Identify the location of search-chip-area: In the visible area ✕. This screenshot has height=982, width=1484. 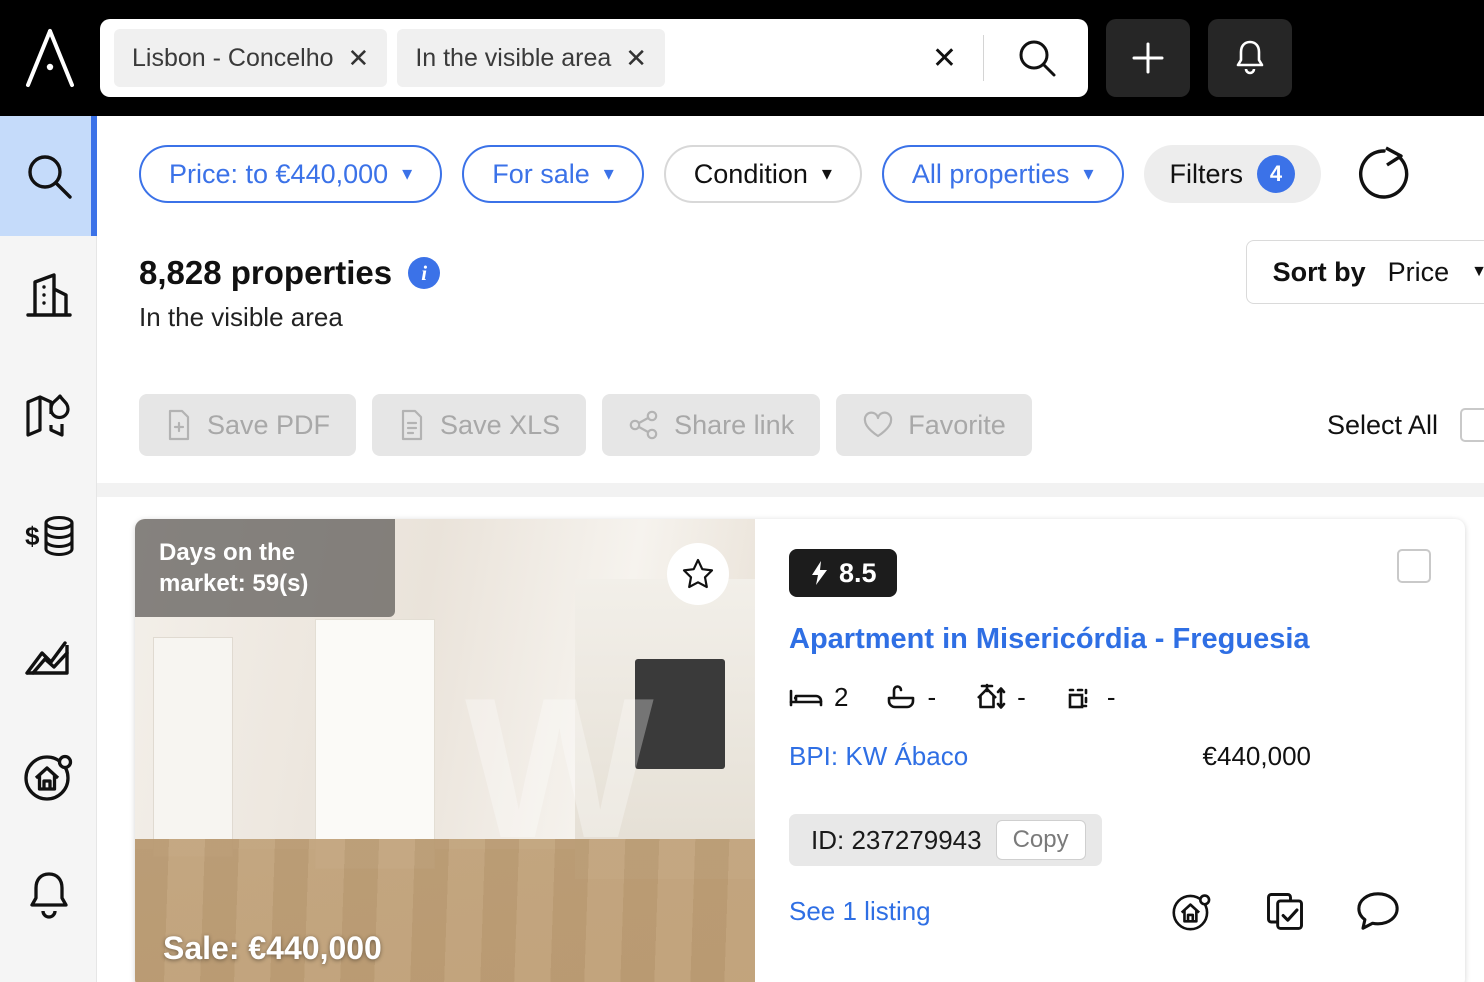
(531, 58).